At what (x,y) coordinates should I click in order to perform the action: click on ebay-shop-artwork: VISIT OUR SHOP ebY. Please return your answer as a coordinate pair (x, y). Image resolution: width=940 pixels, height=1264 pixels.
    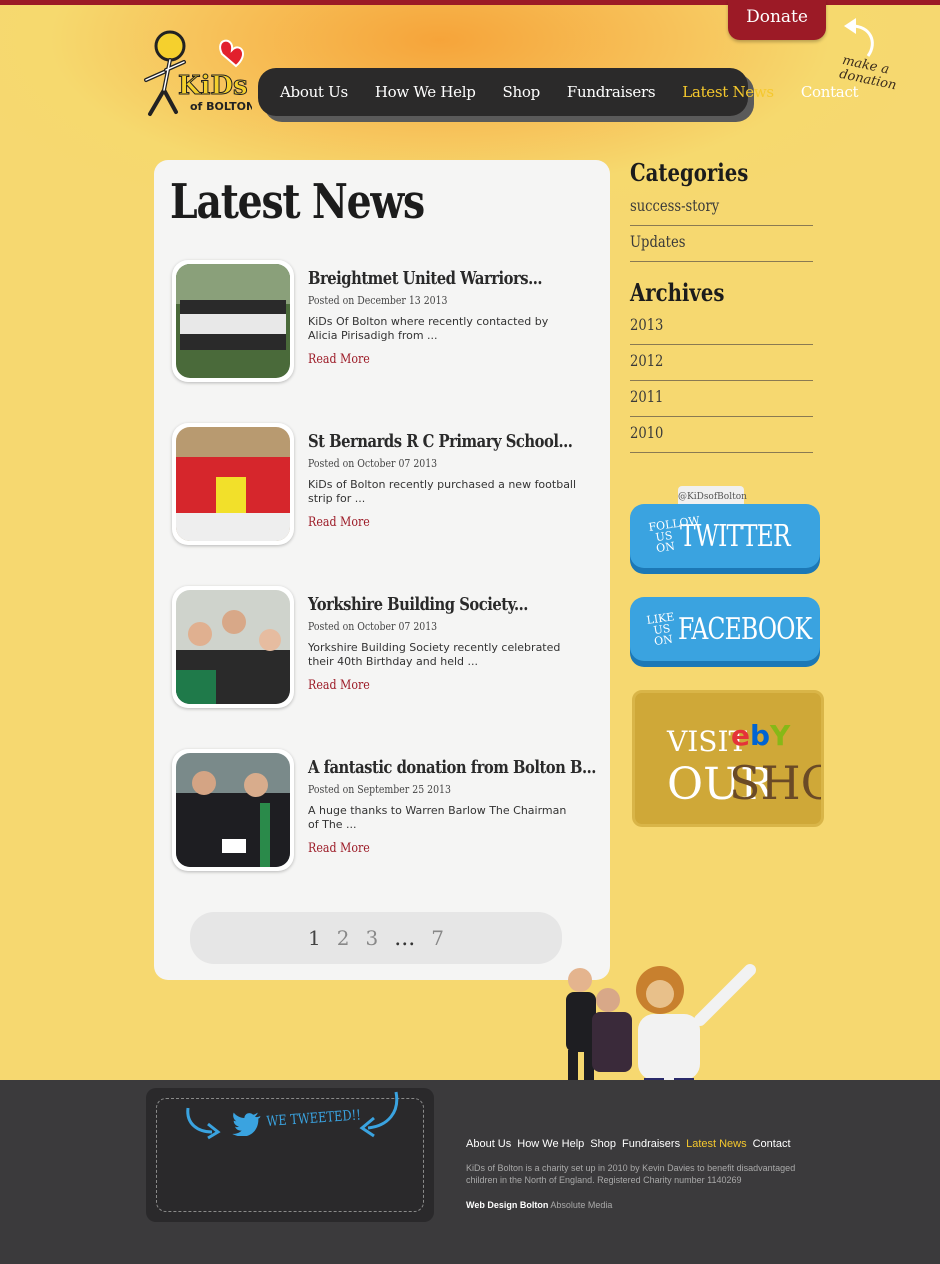
    Looking at the image, I should click on (767, 764).